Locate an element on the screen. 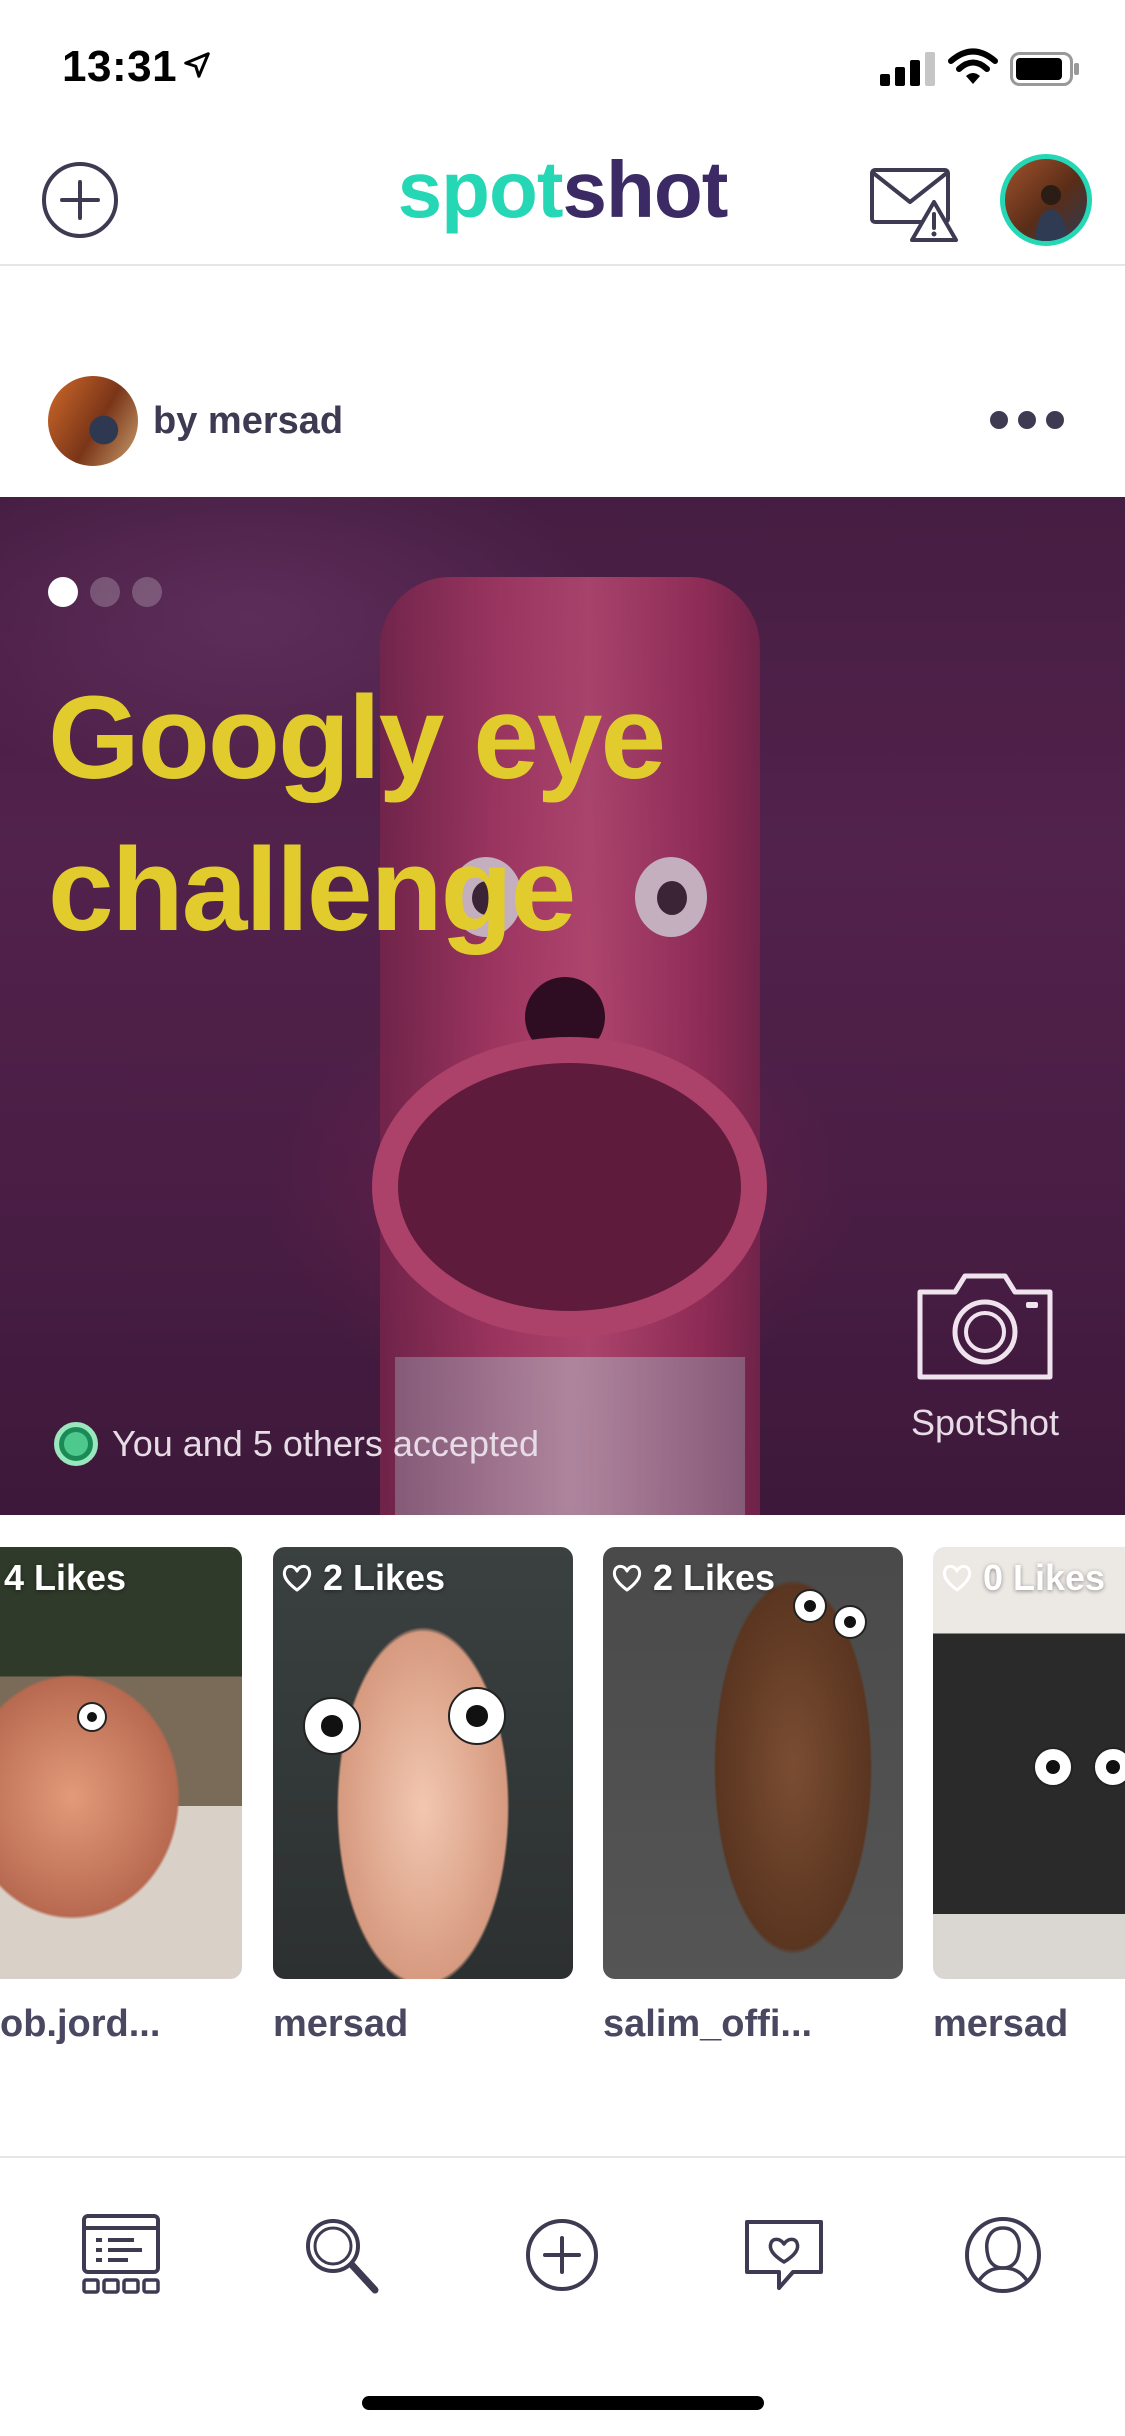 The width and height of the screenshot is (1125, 2436). entry-card: 0 Likes mersad is located at coordinates (1029, 1796).